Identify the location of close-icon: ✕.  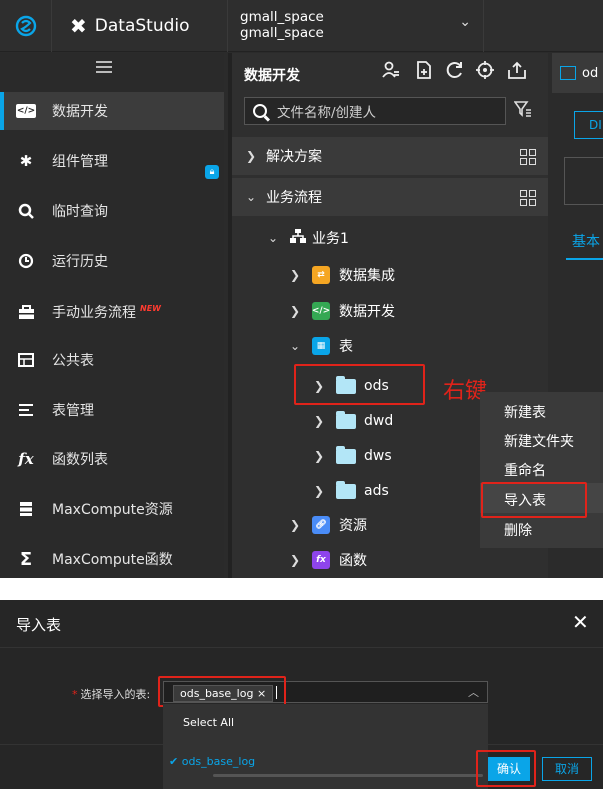
(580, 622).